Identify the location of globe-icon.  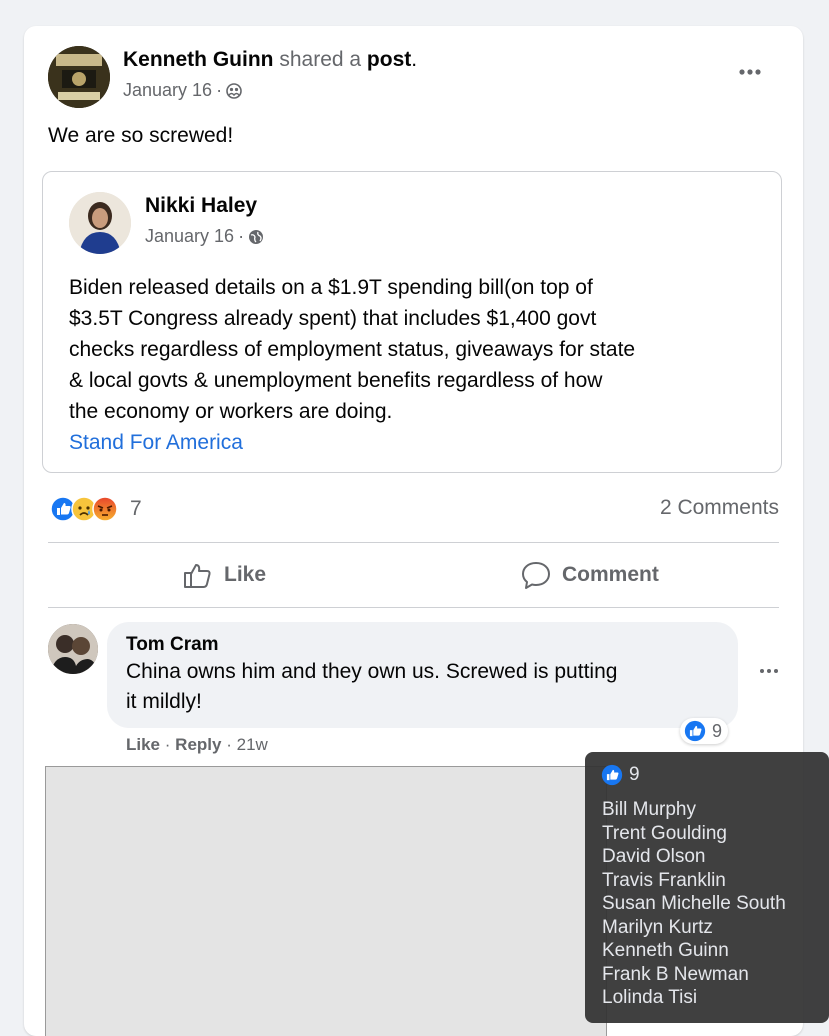
(256, 237).